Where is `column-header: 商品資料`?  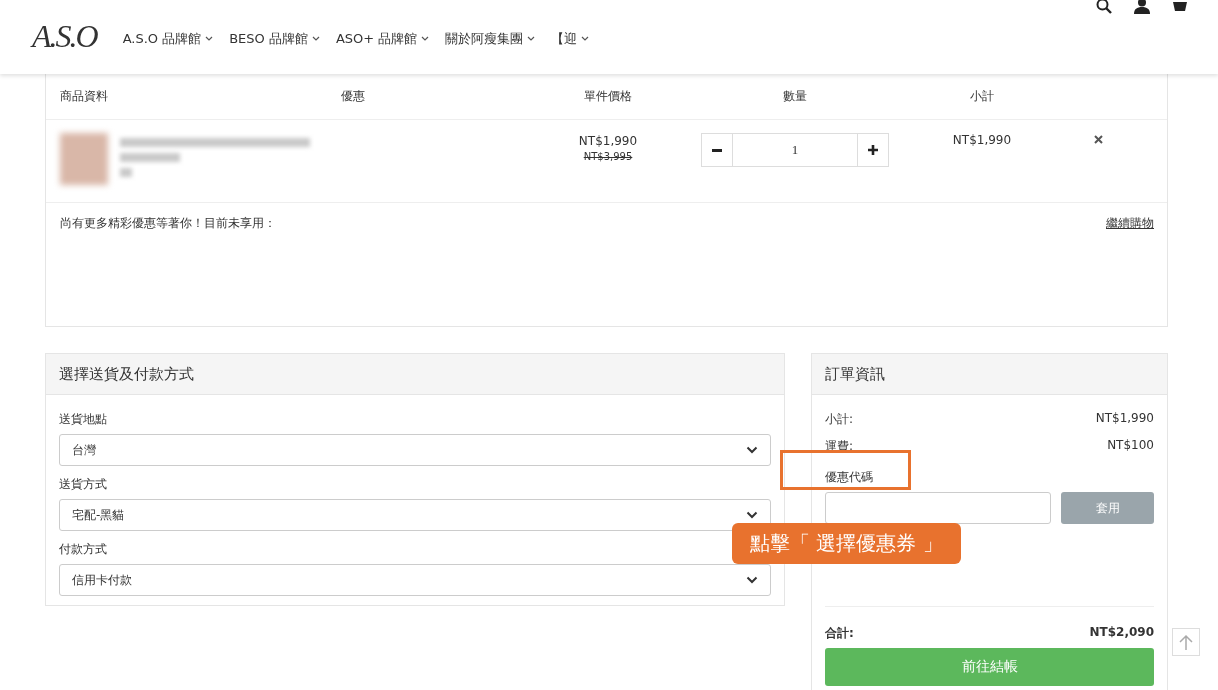 column-header: 商品資料 is located at coordinates (84, 96).